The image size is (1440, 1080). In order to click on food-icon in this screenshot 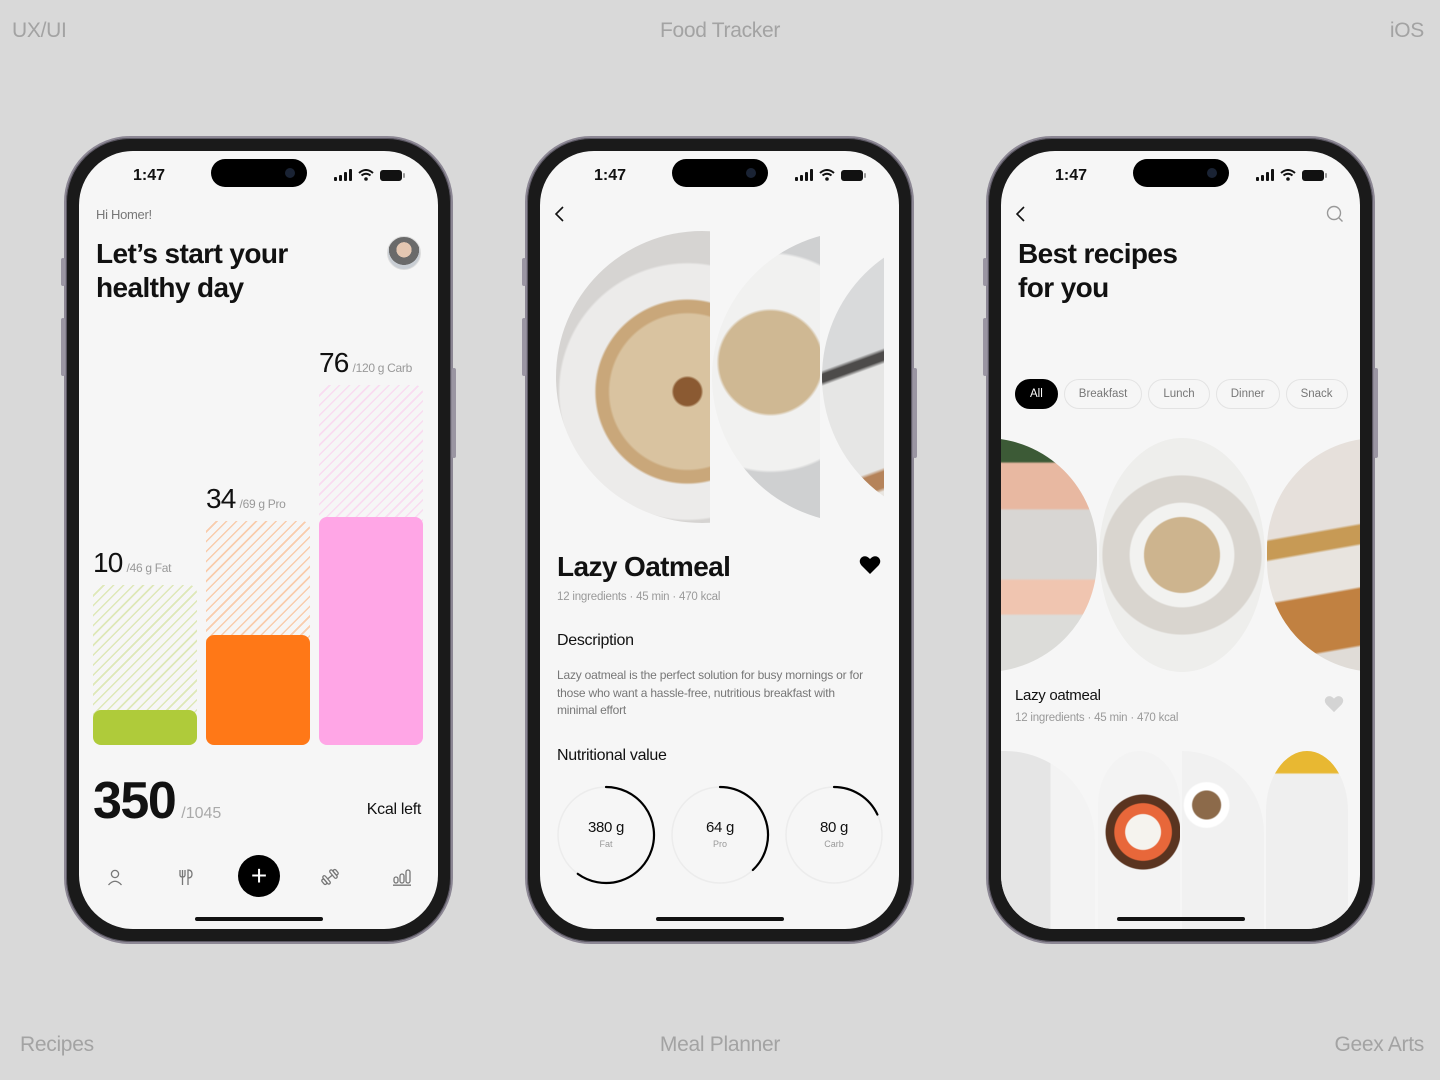, I will do `click(186, 877)`.